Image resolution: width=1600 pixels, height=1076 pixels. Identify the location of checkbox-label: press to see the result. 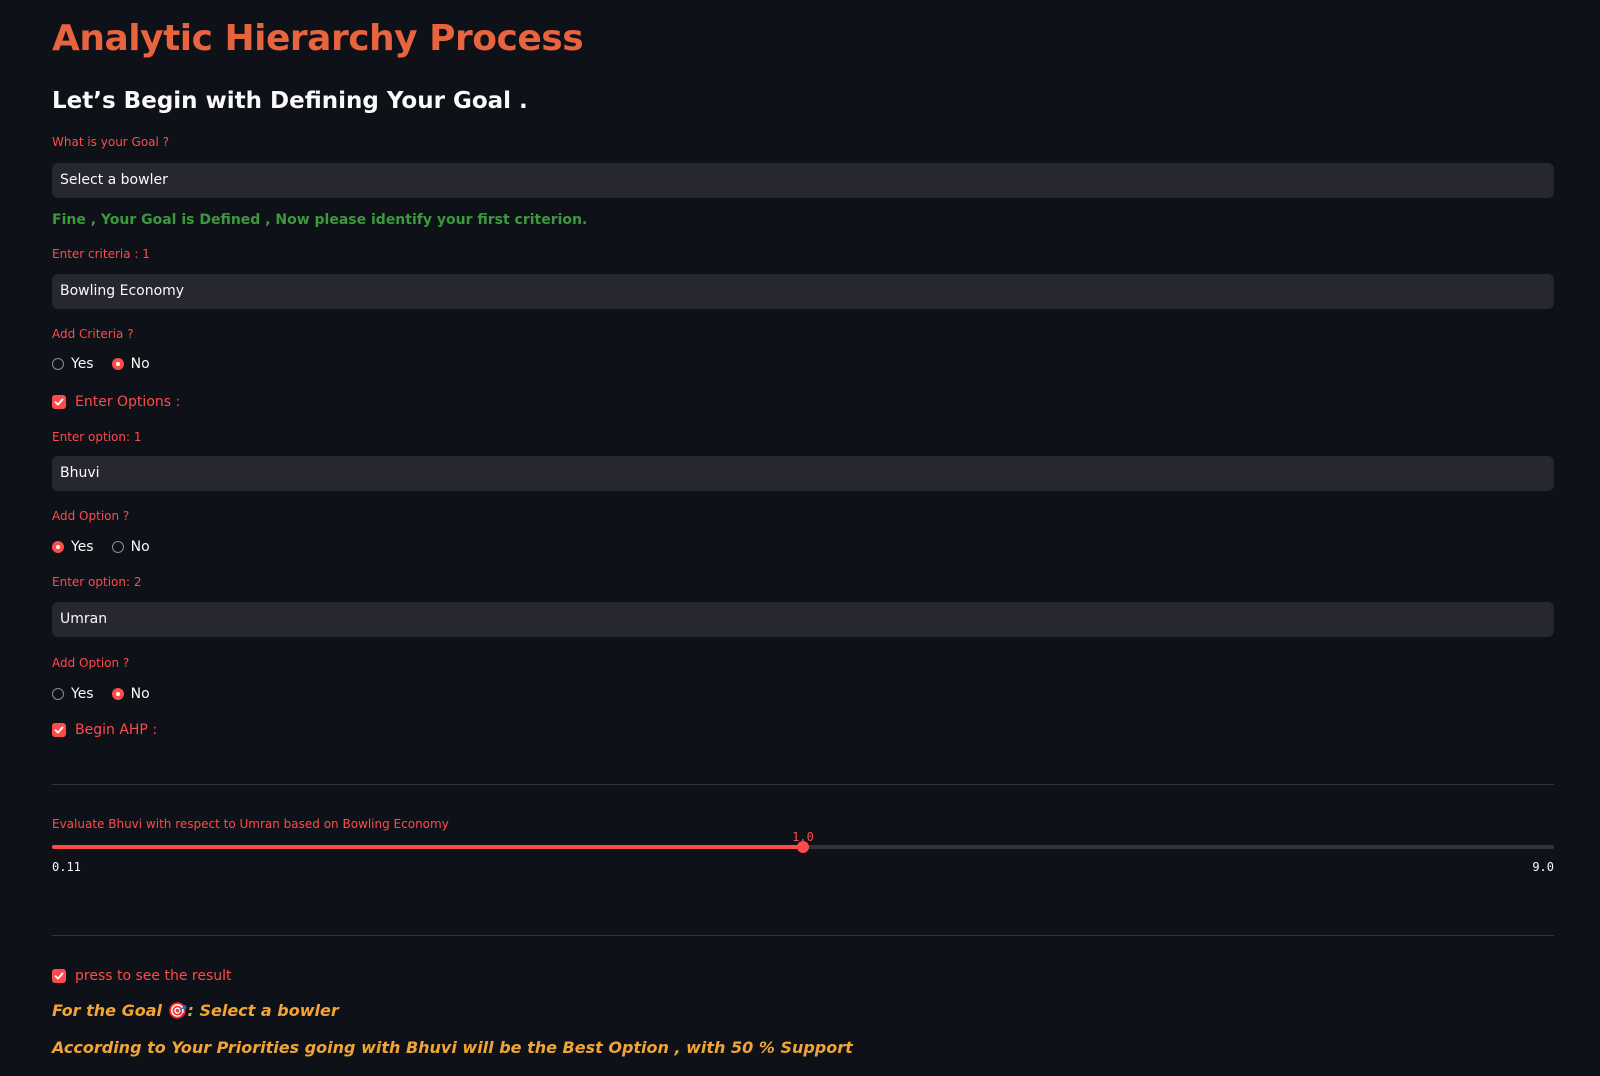
(153, 976).